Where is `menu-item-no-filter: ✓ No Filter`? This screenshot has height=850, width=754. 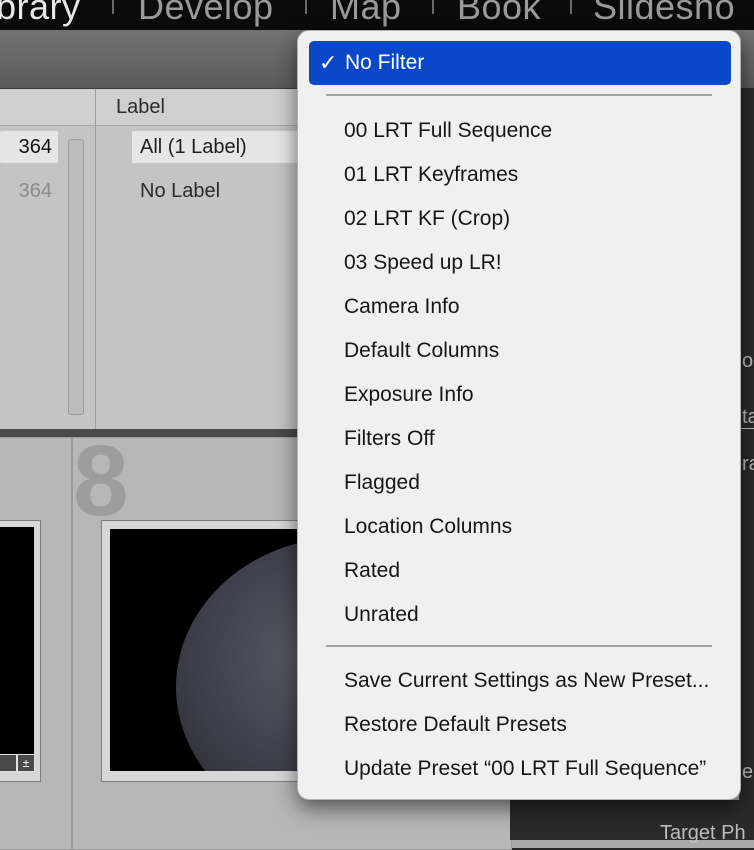
menu-item-no-filter: ✓ No Filter is located at coordinates (520, 63).